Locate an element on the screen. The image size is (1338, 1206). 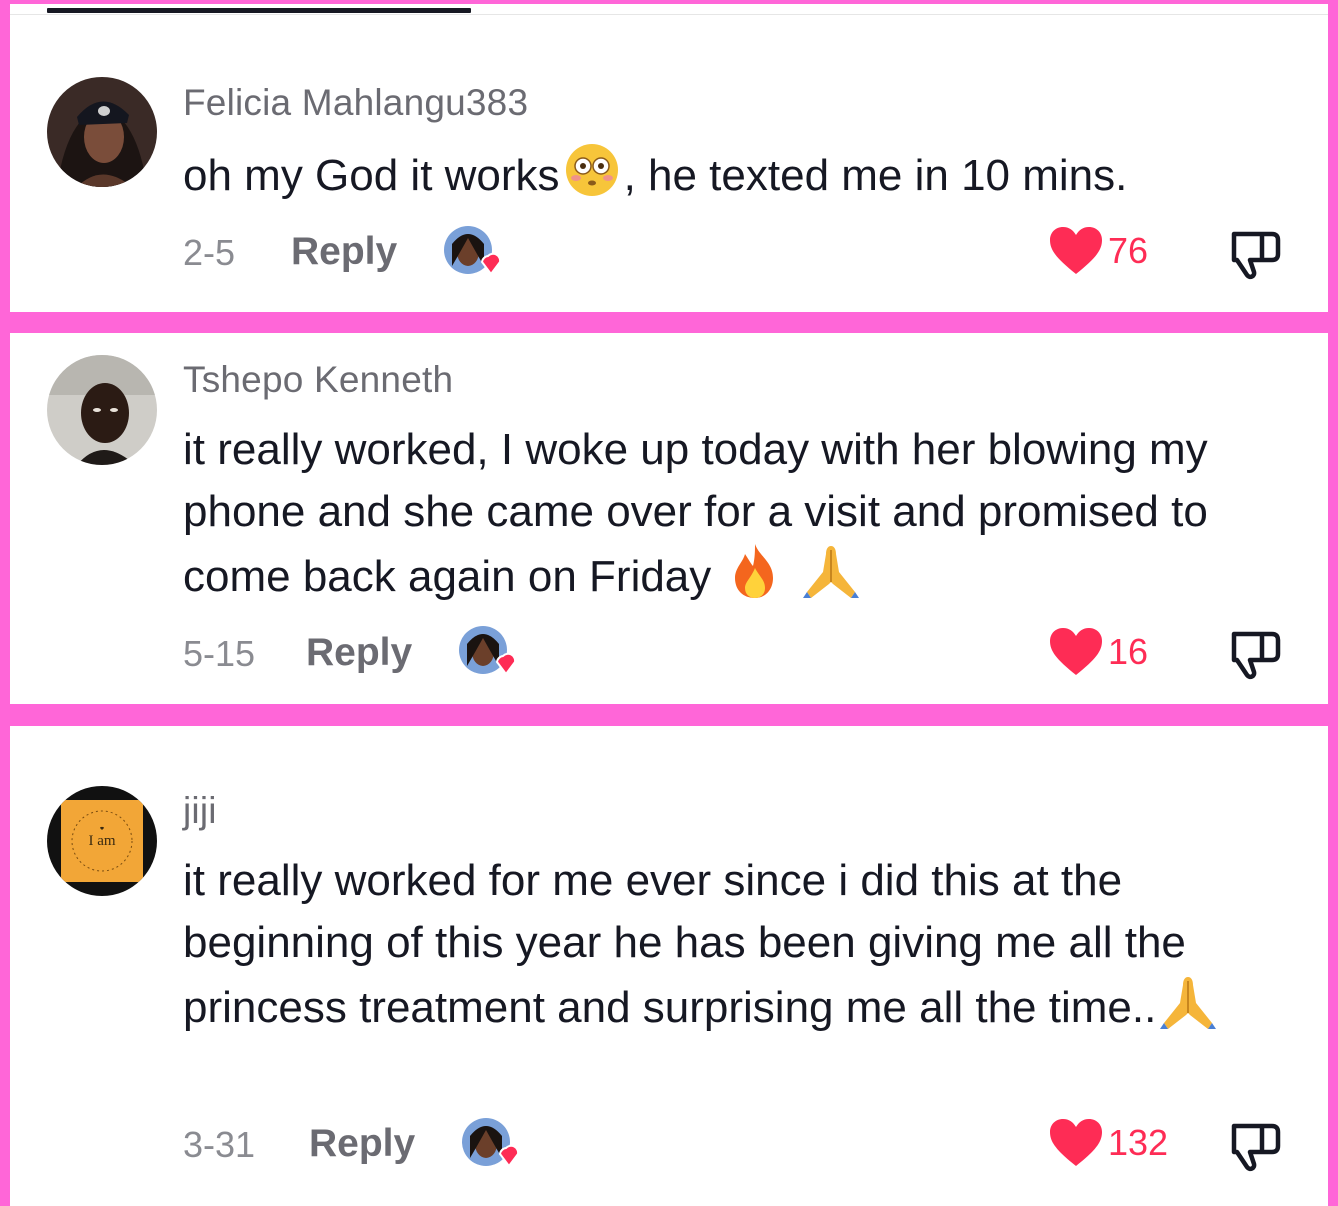
active-tab-indicator is located at coordinates (259, 10).